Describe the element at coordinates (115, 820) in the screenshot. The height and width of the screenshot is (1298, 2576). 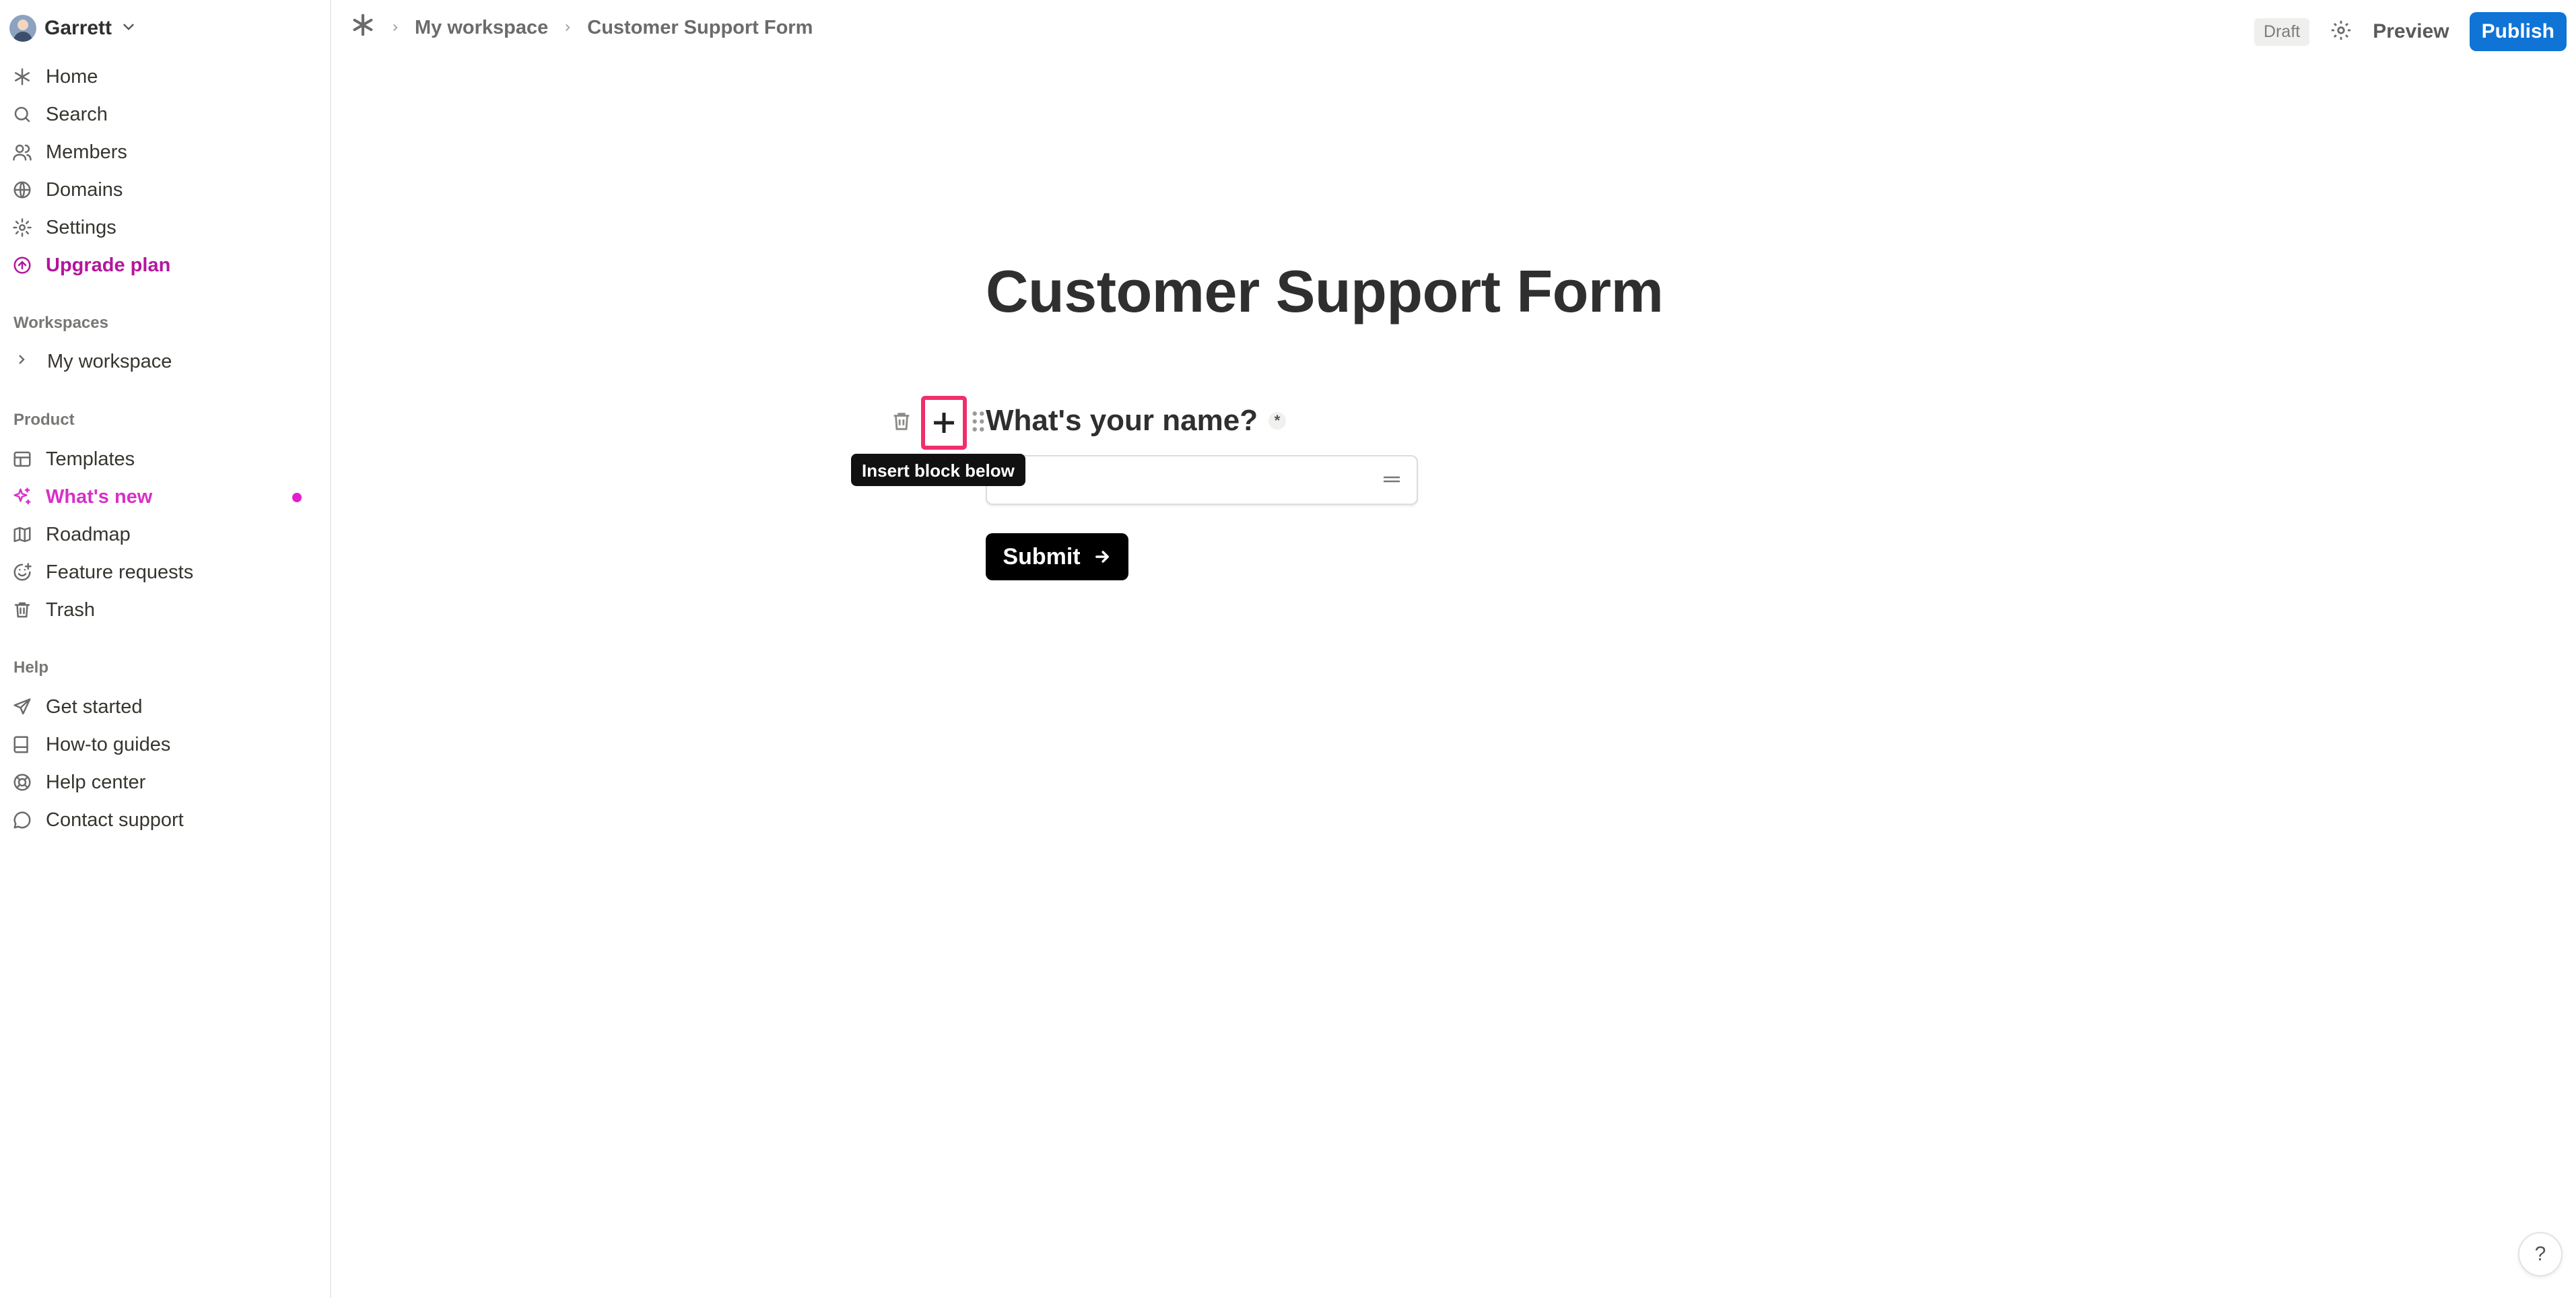
I see `sidebar-item-label: Contact support` at that location.